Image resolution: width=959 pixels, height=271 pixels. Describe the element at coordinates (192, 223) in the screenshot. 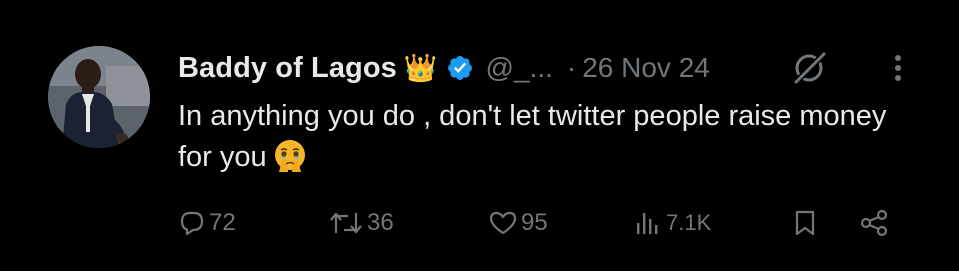

I see `reply-icon` at that location.